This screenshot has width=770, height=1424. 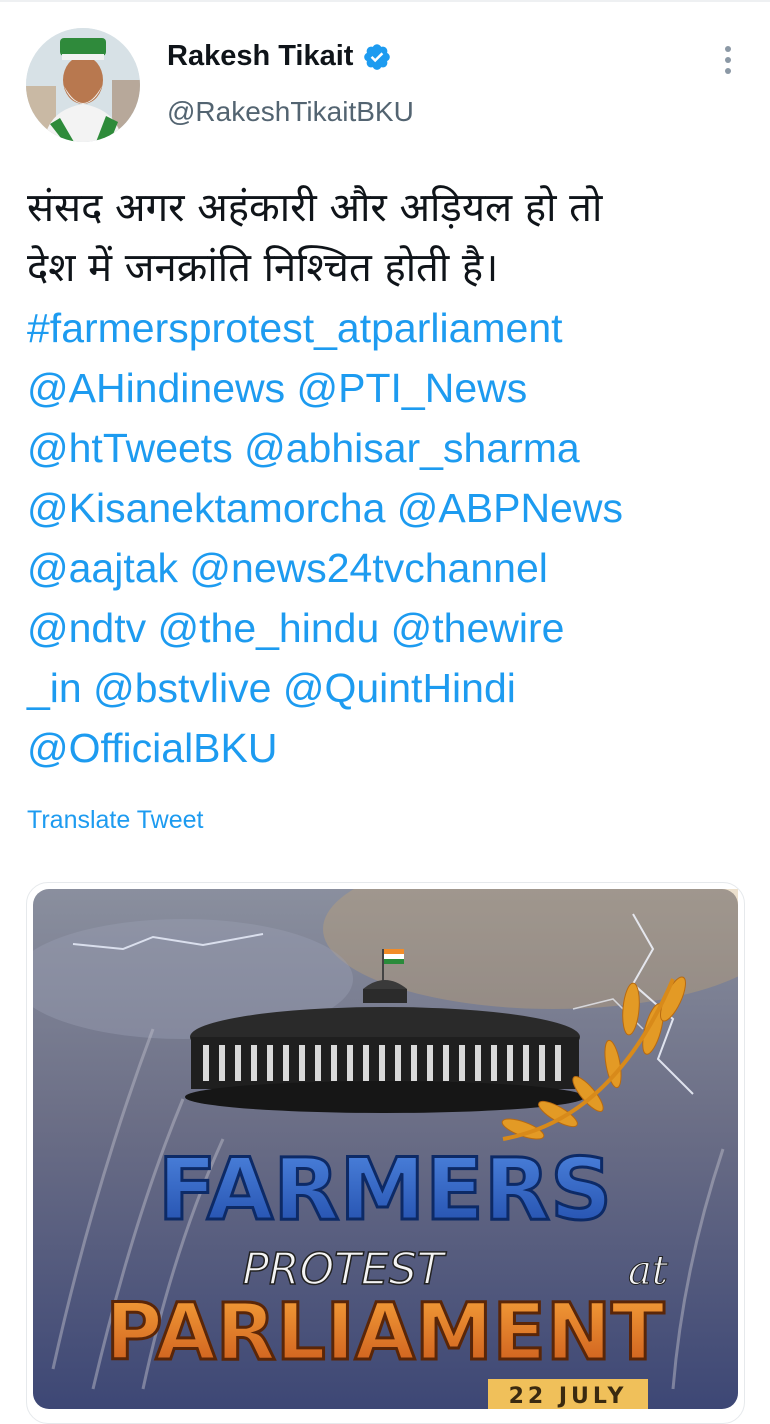 What do you see at coordinates (83, 85) in the screenshot?
I see `avatar` at bounding box center [83, 85].